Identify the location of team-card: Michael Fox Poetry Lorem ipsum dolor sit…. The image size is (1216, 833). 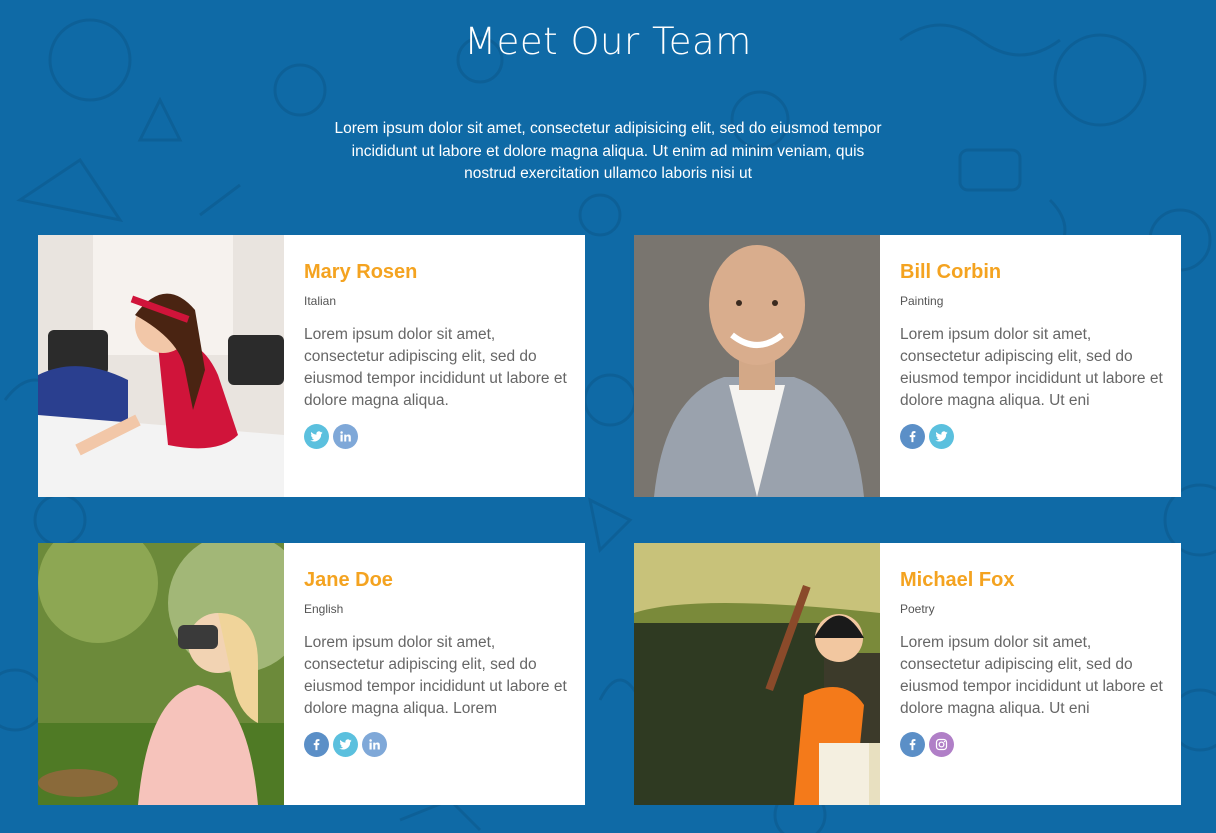
(907, 674).